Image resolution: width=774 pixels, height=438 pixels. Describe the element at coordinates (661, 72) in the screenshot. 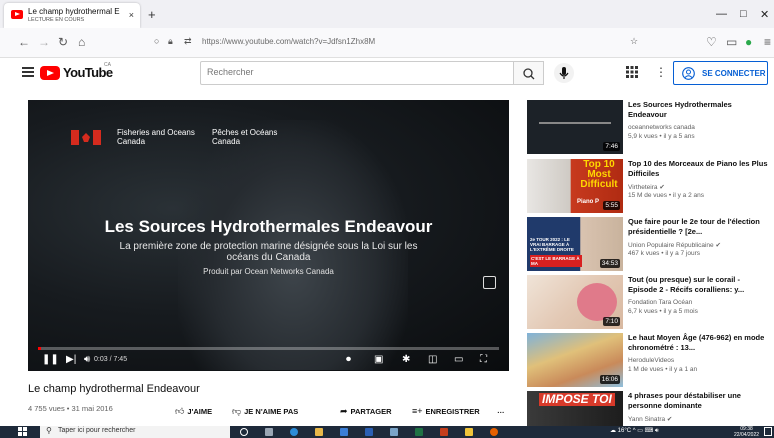

I see `more-options-icon: ⋮` at that location.